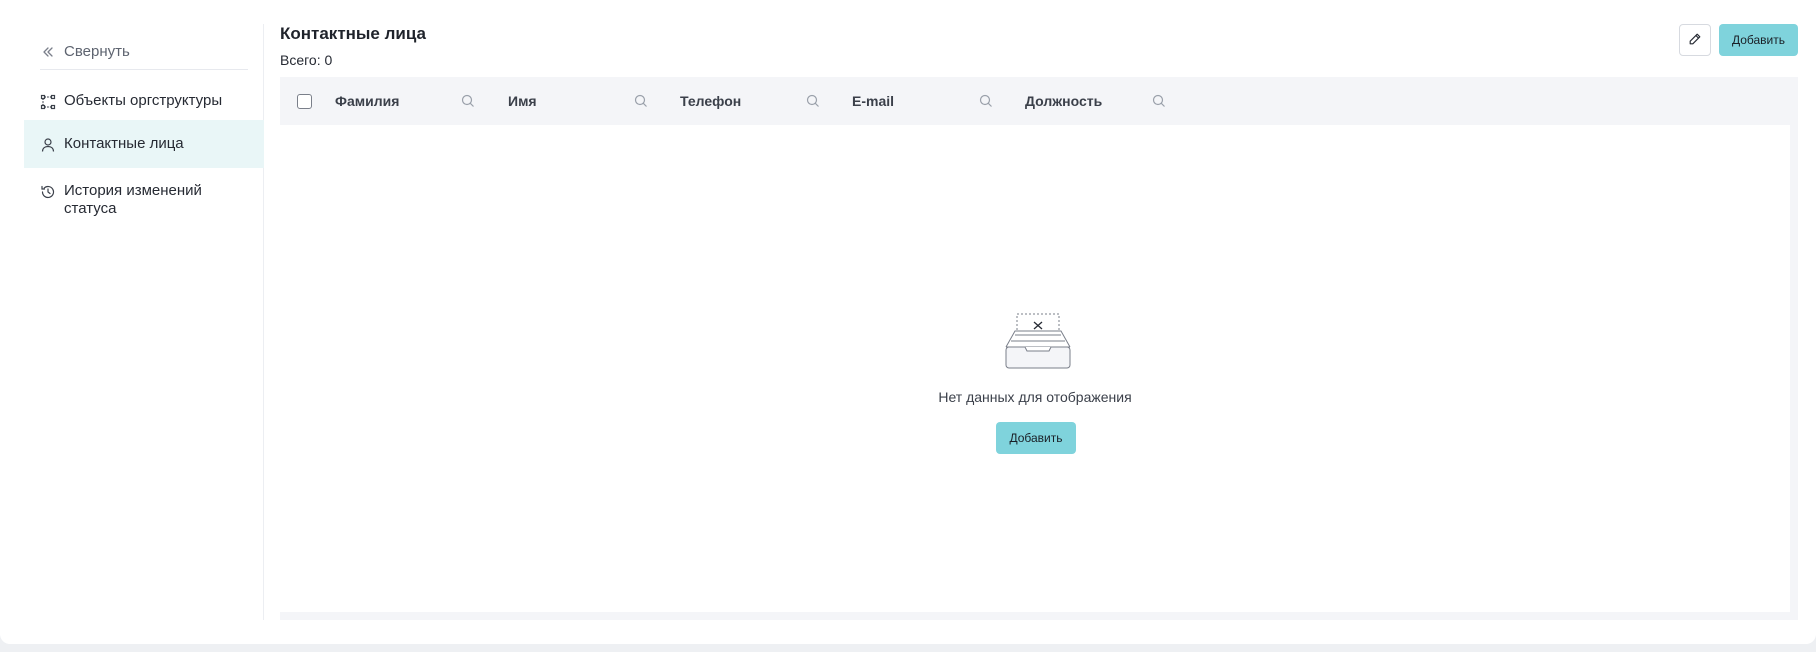  What do you see at coordinates (97, 51) in the screenshot?
I see `collapse-label: Свернуть` at bounding box center [97, 51].